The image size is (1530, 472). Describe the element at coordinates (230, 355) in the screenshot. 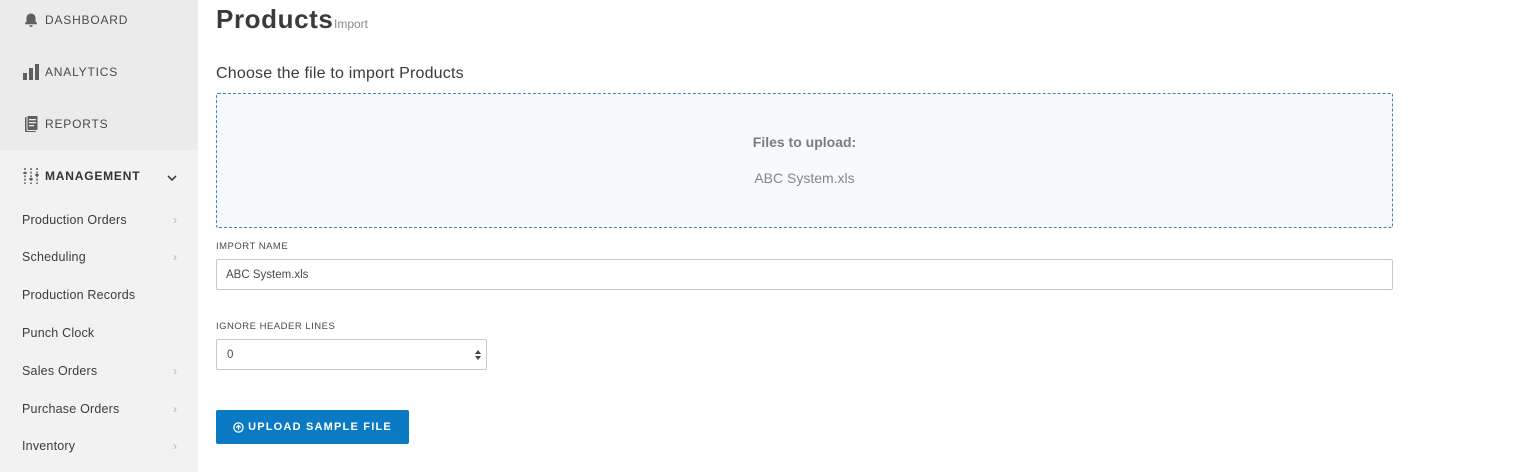

I see `ignore-header-lines-value: 0` at that location.